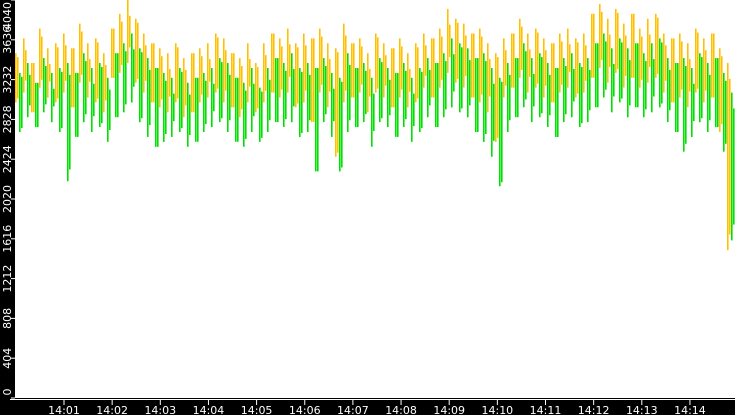 The image size is (735, 415). Describe the element at coordinates (209, 409) in the screenshot. I see `x-tick-label: 14:04` at that location.